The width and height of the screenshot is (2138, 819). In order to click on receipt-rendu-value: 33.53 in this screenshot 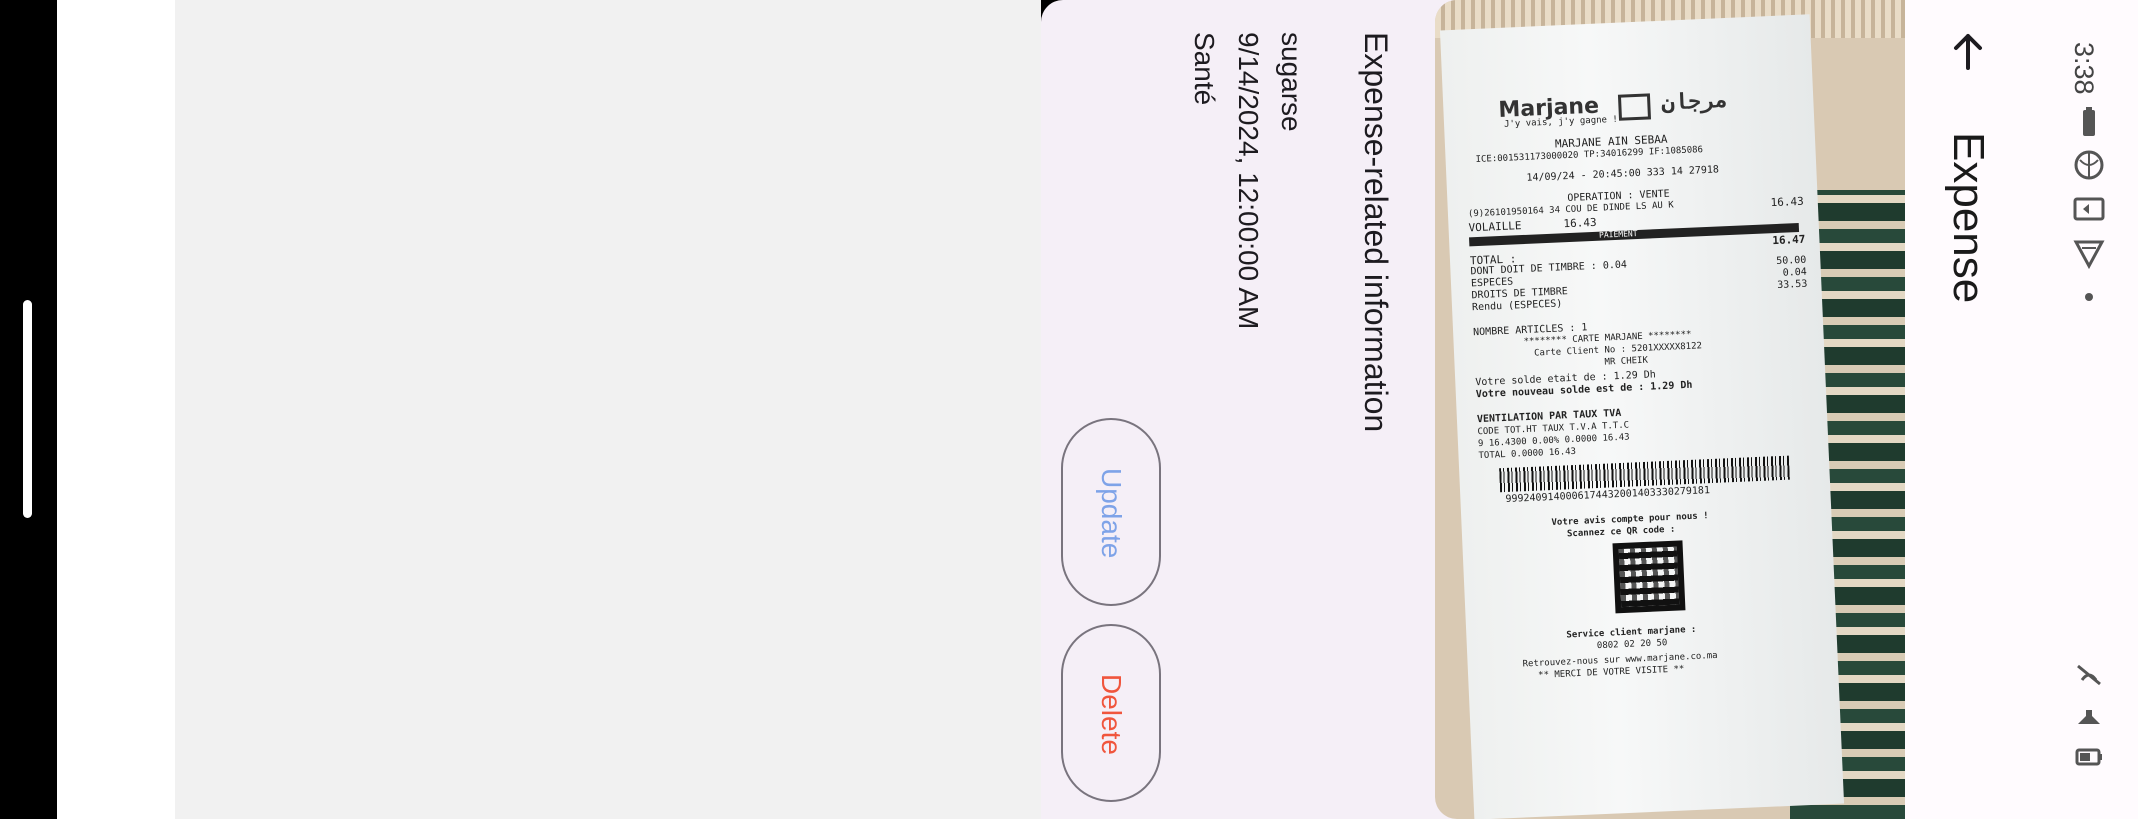, I will do `click(1792, 284)`.